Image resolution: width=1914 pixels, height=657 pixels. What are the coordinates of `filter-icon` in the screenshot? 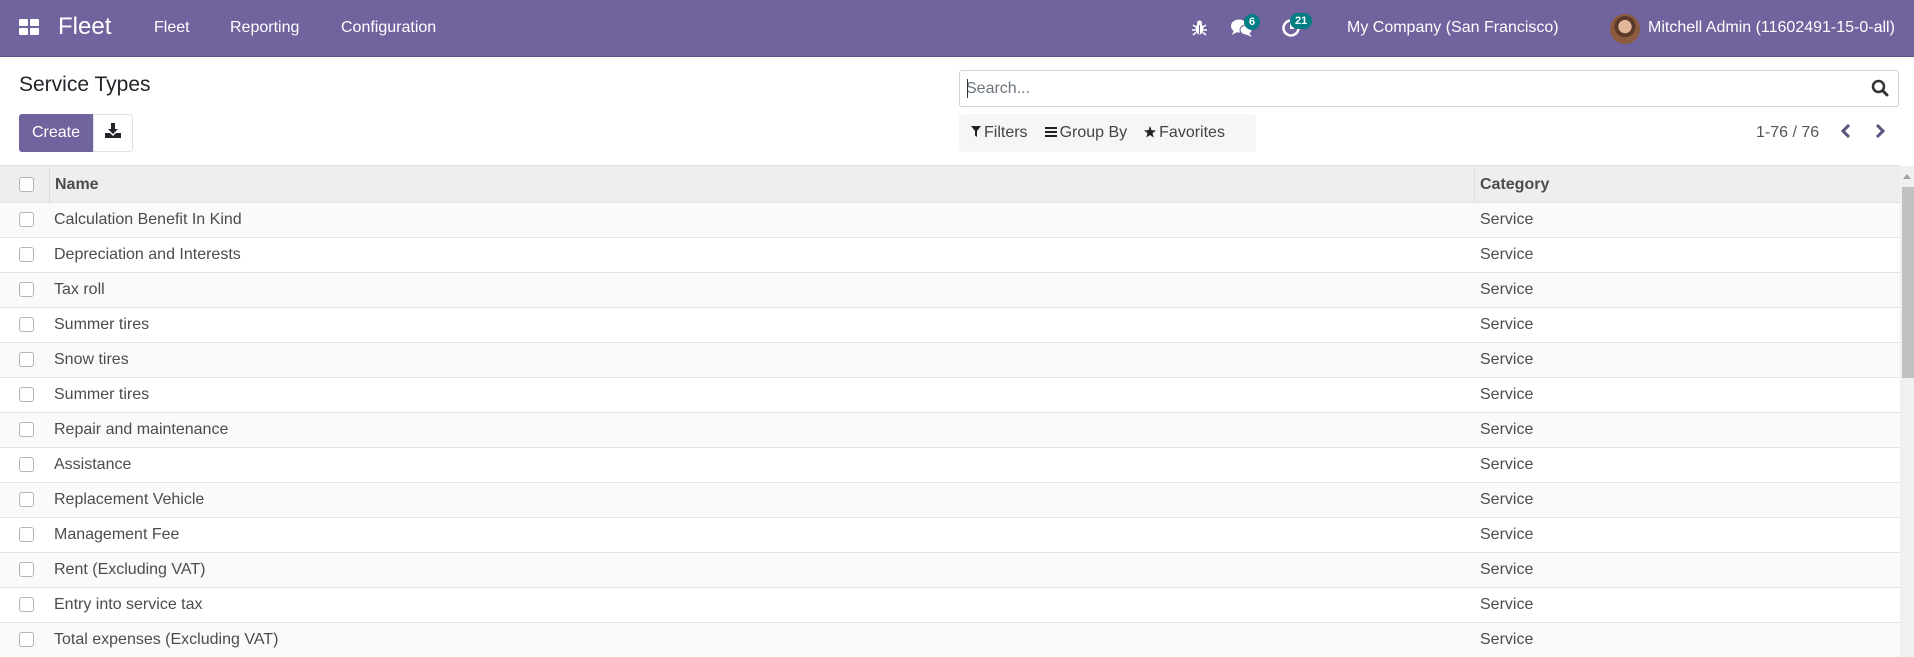 It's located at (976, 133).